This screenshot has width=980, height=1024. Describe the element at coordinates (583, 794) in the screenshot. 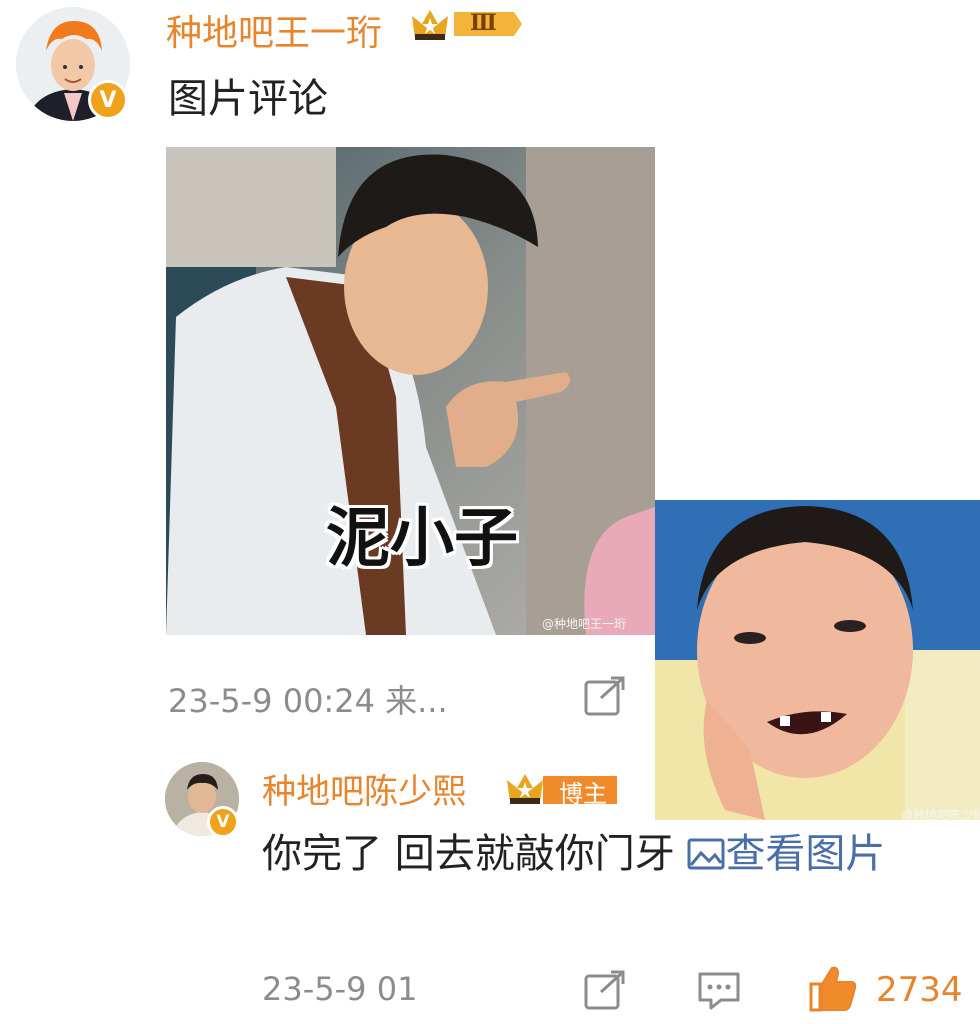

I see `author-badge-label: 博主` at that location.